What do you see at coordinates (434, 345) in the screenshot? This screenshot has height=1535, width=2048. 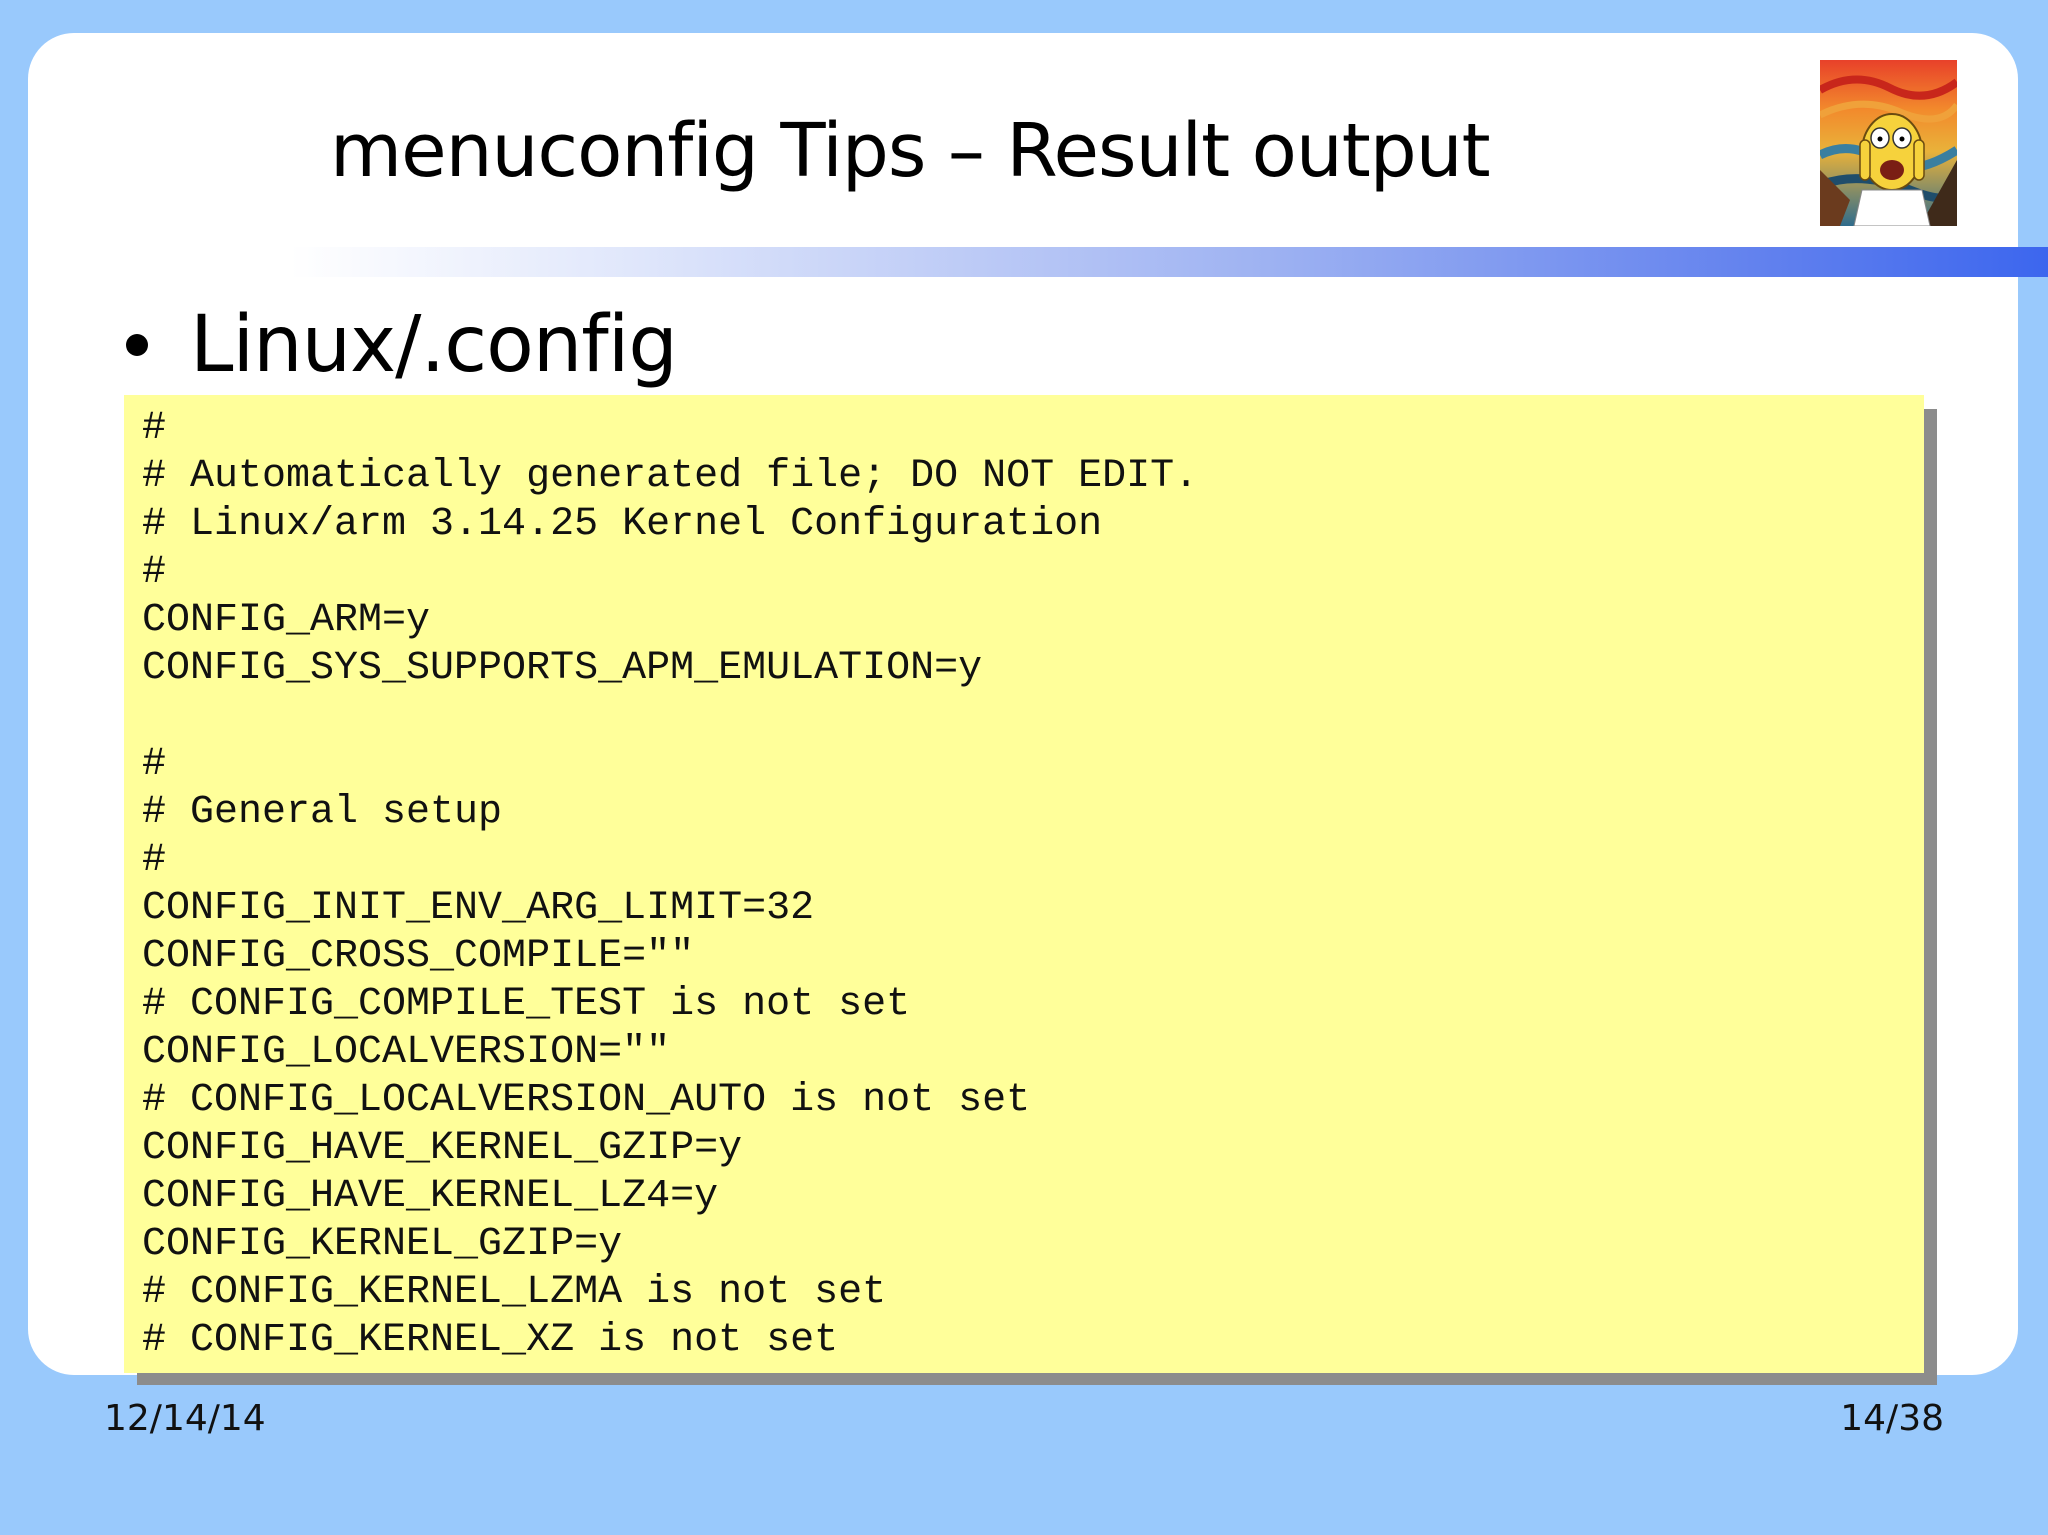 I see `bullet-text: Linux/.config` at bounding box center [434, 345].